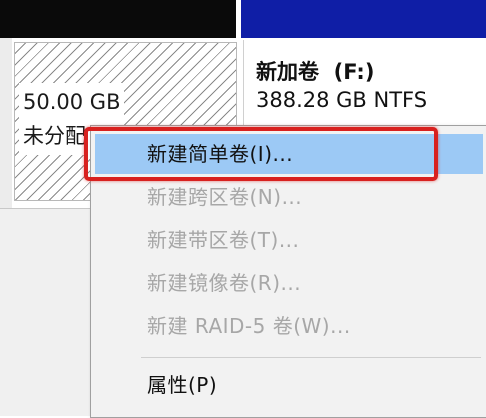 The width and height of the screenshot is (486, 418). Describe the element at coordinates (289, 385) in the screenshot. I see `menu-item-properties: 属性(P)` at that location.